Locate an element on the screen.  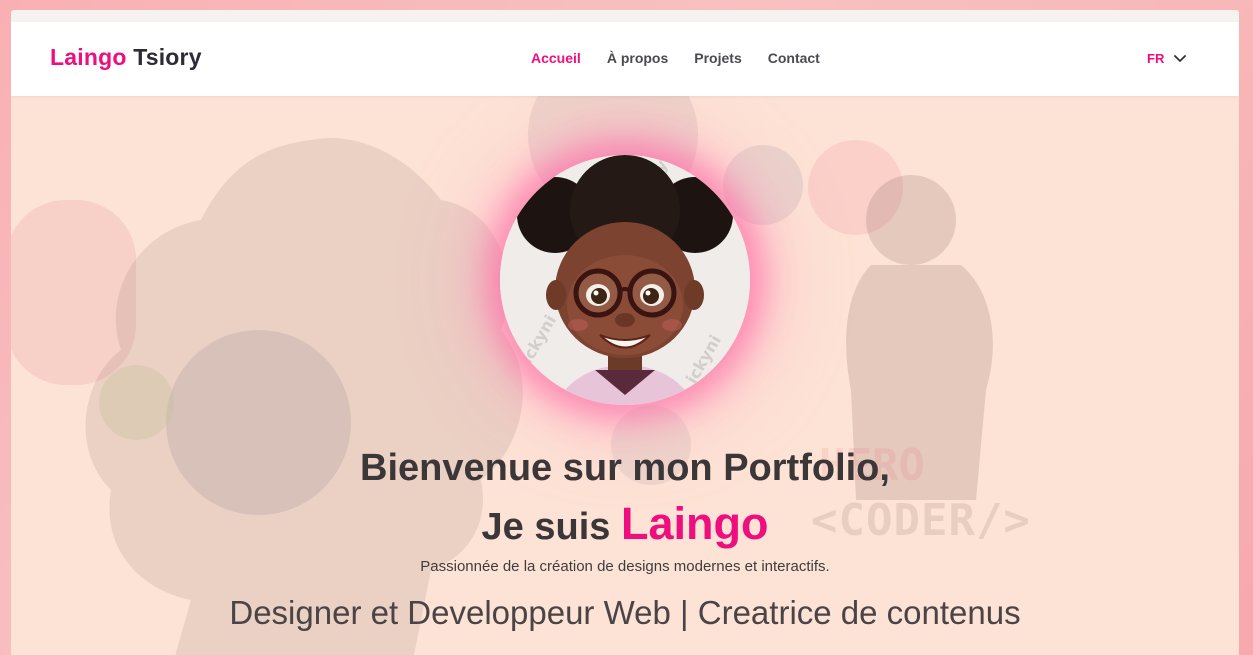
hero-name: Laingo is located at coordinates (694, 523).